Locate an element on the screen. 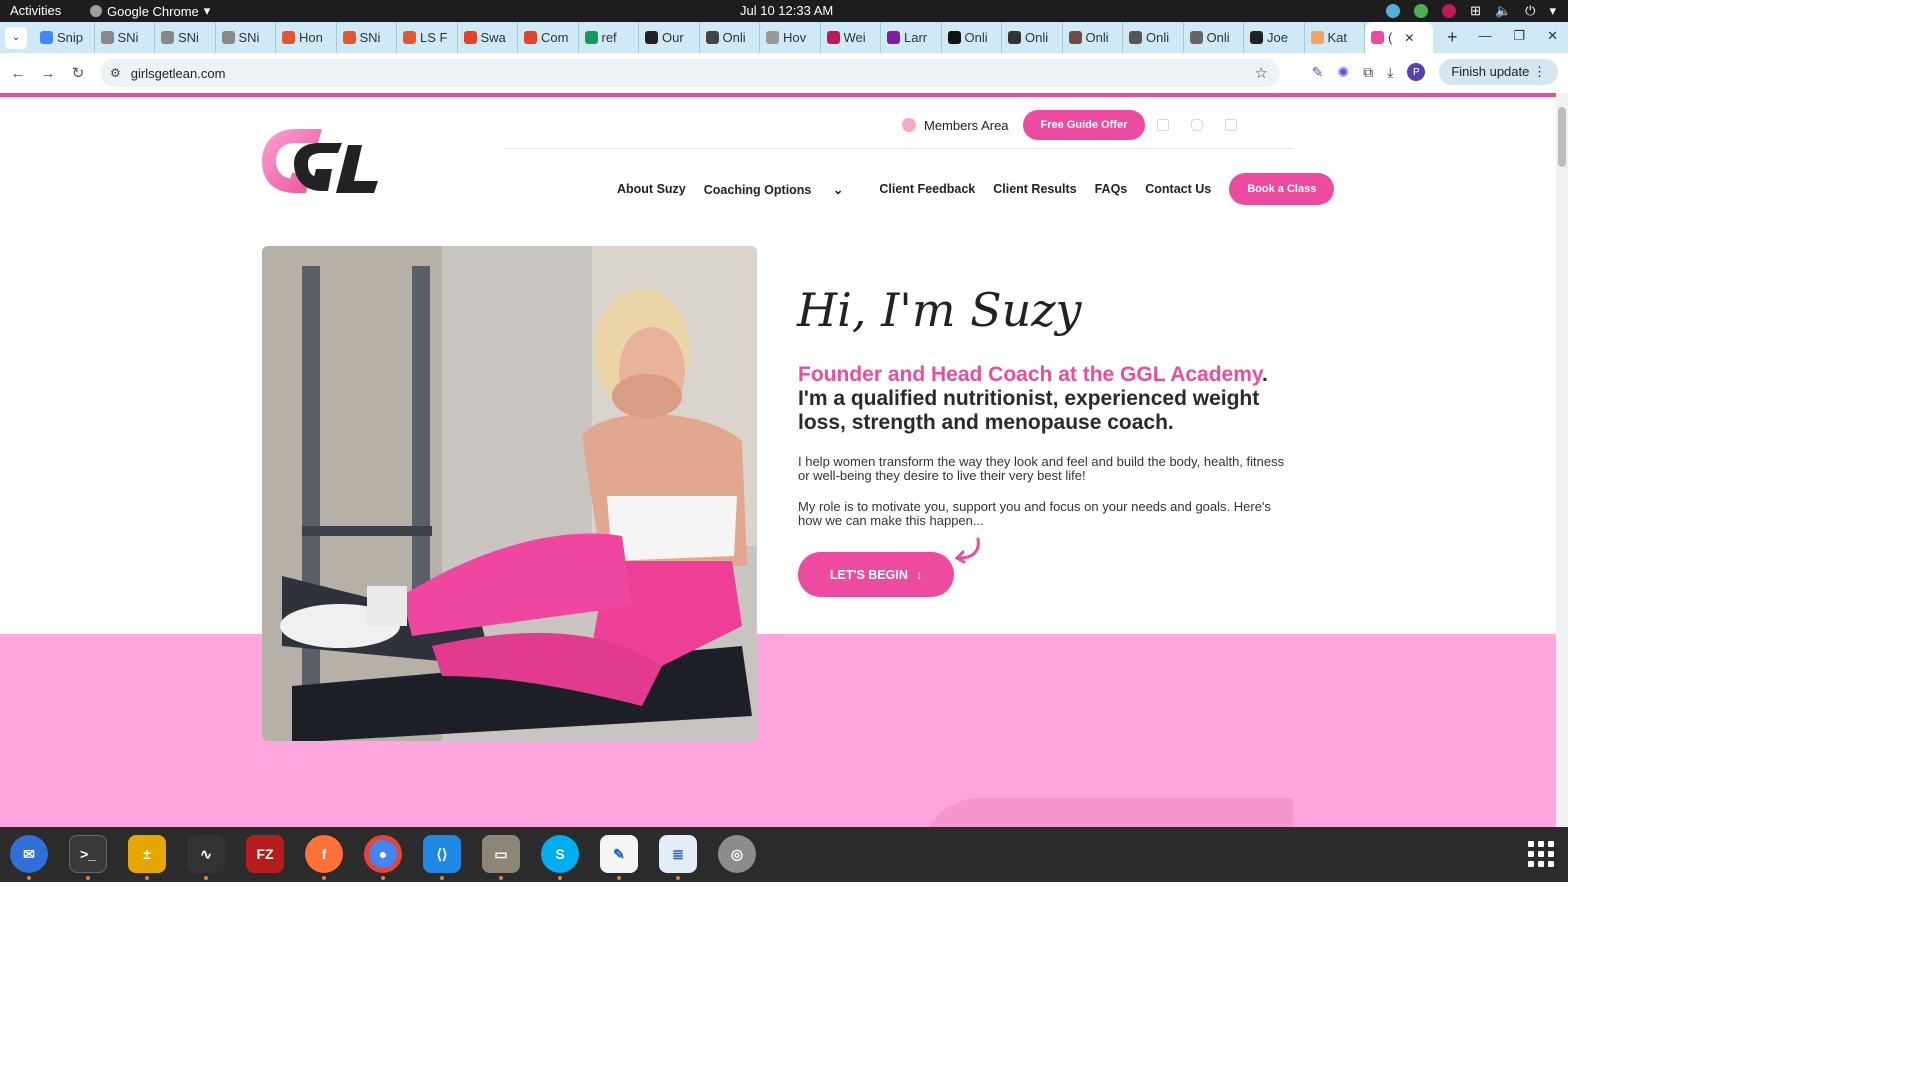 The image size is (1920, 1080). tab: Swa is located at coordinates (488, 37).